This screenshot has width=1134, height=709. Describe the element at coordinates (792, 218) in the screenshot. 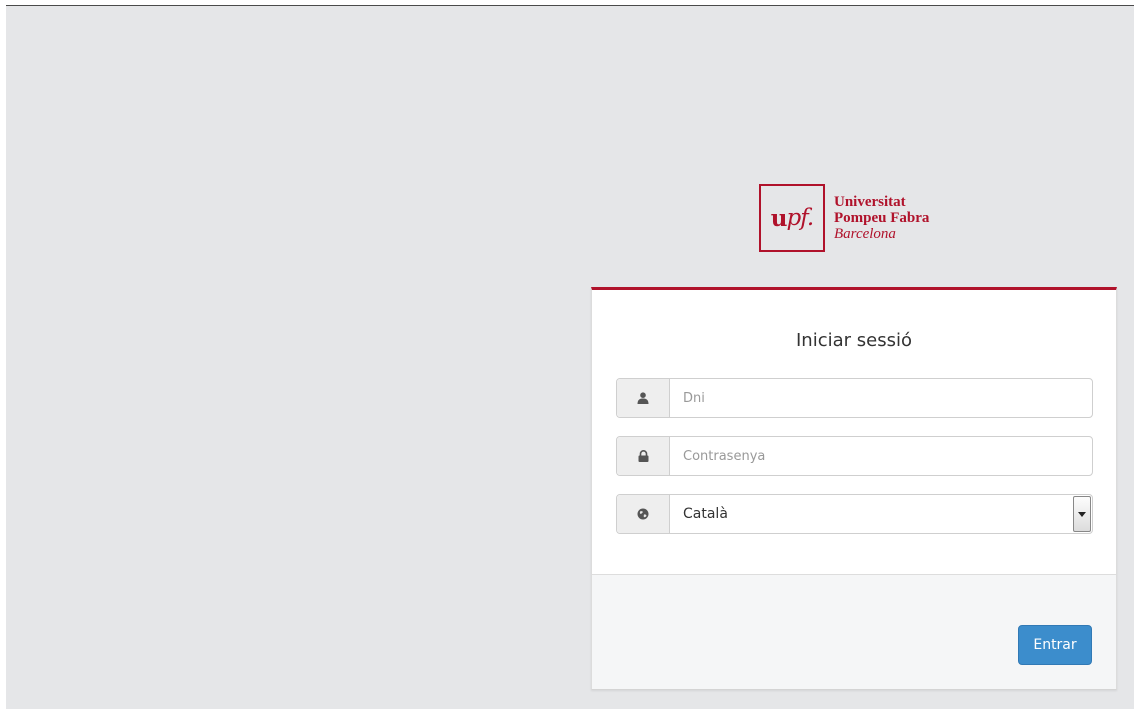

I see `upf-logo-mark: u pf.` at that location.